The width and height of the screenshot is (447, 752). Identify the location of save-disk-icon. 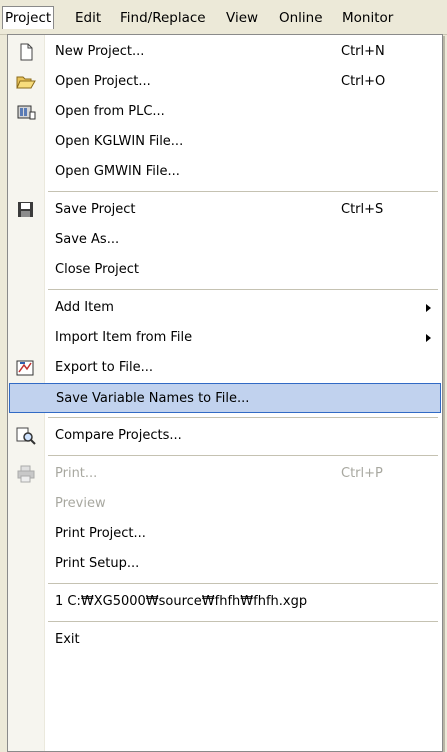
(26, 210).